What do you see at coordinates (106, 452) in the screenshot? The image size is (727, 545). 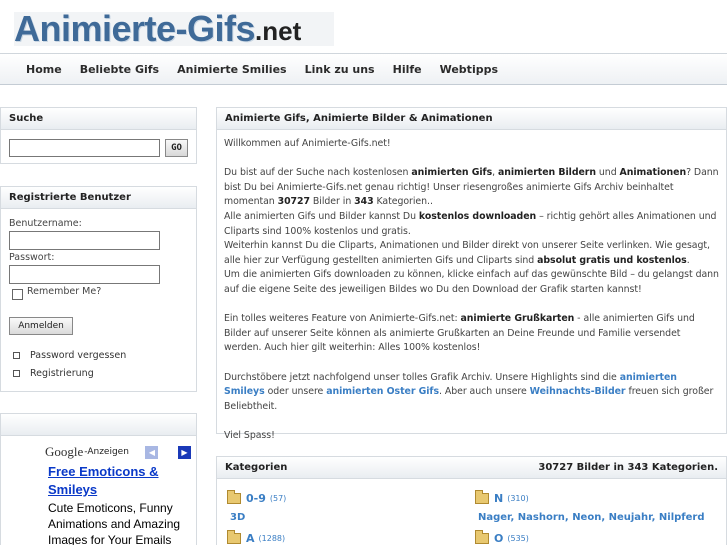 I see `ad-label: -Anzeigen` at bounding box center [106, 452].